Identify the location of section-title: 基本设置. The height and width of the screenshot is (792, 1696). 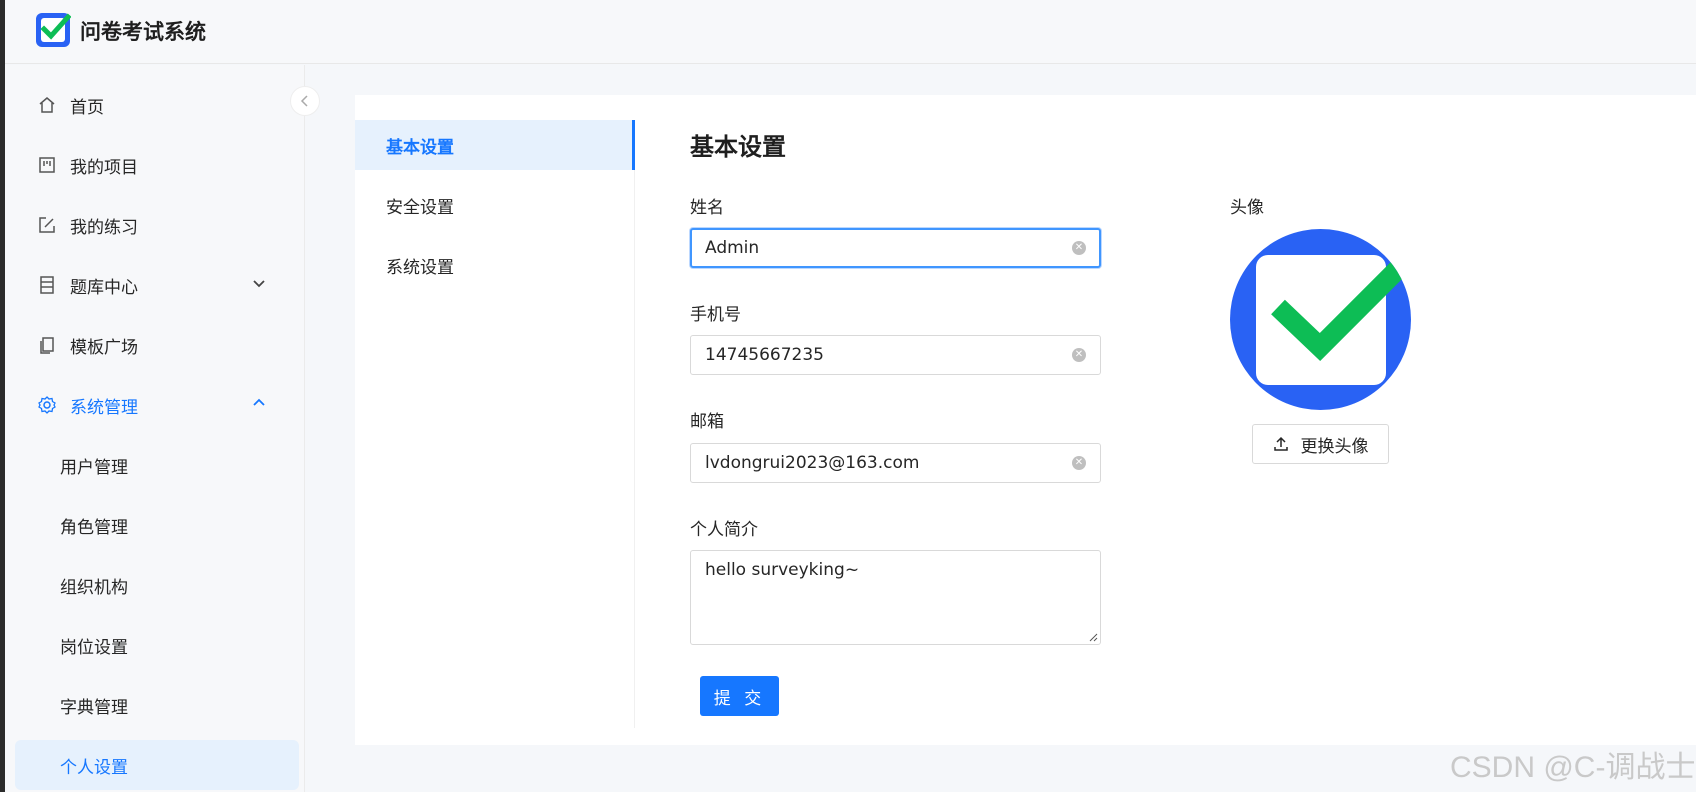
(738, 147).